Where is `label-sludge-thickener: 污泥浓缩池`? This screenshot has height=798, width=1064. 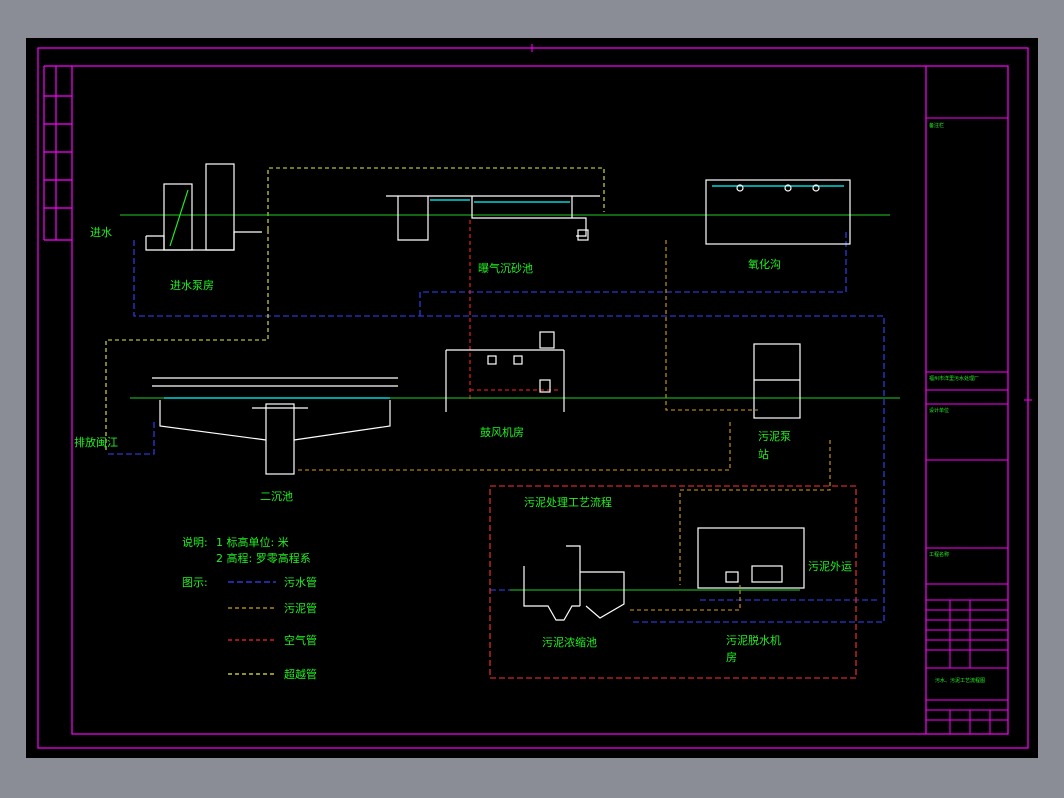
label-sludge-thickener: 污泥浓缩池 is located at coordinates (569, 642).